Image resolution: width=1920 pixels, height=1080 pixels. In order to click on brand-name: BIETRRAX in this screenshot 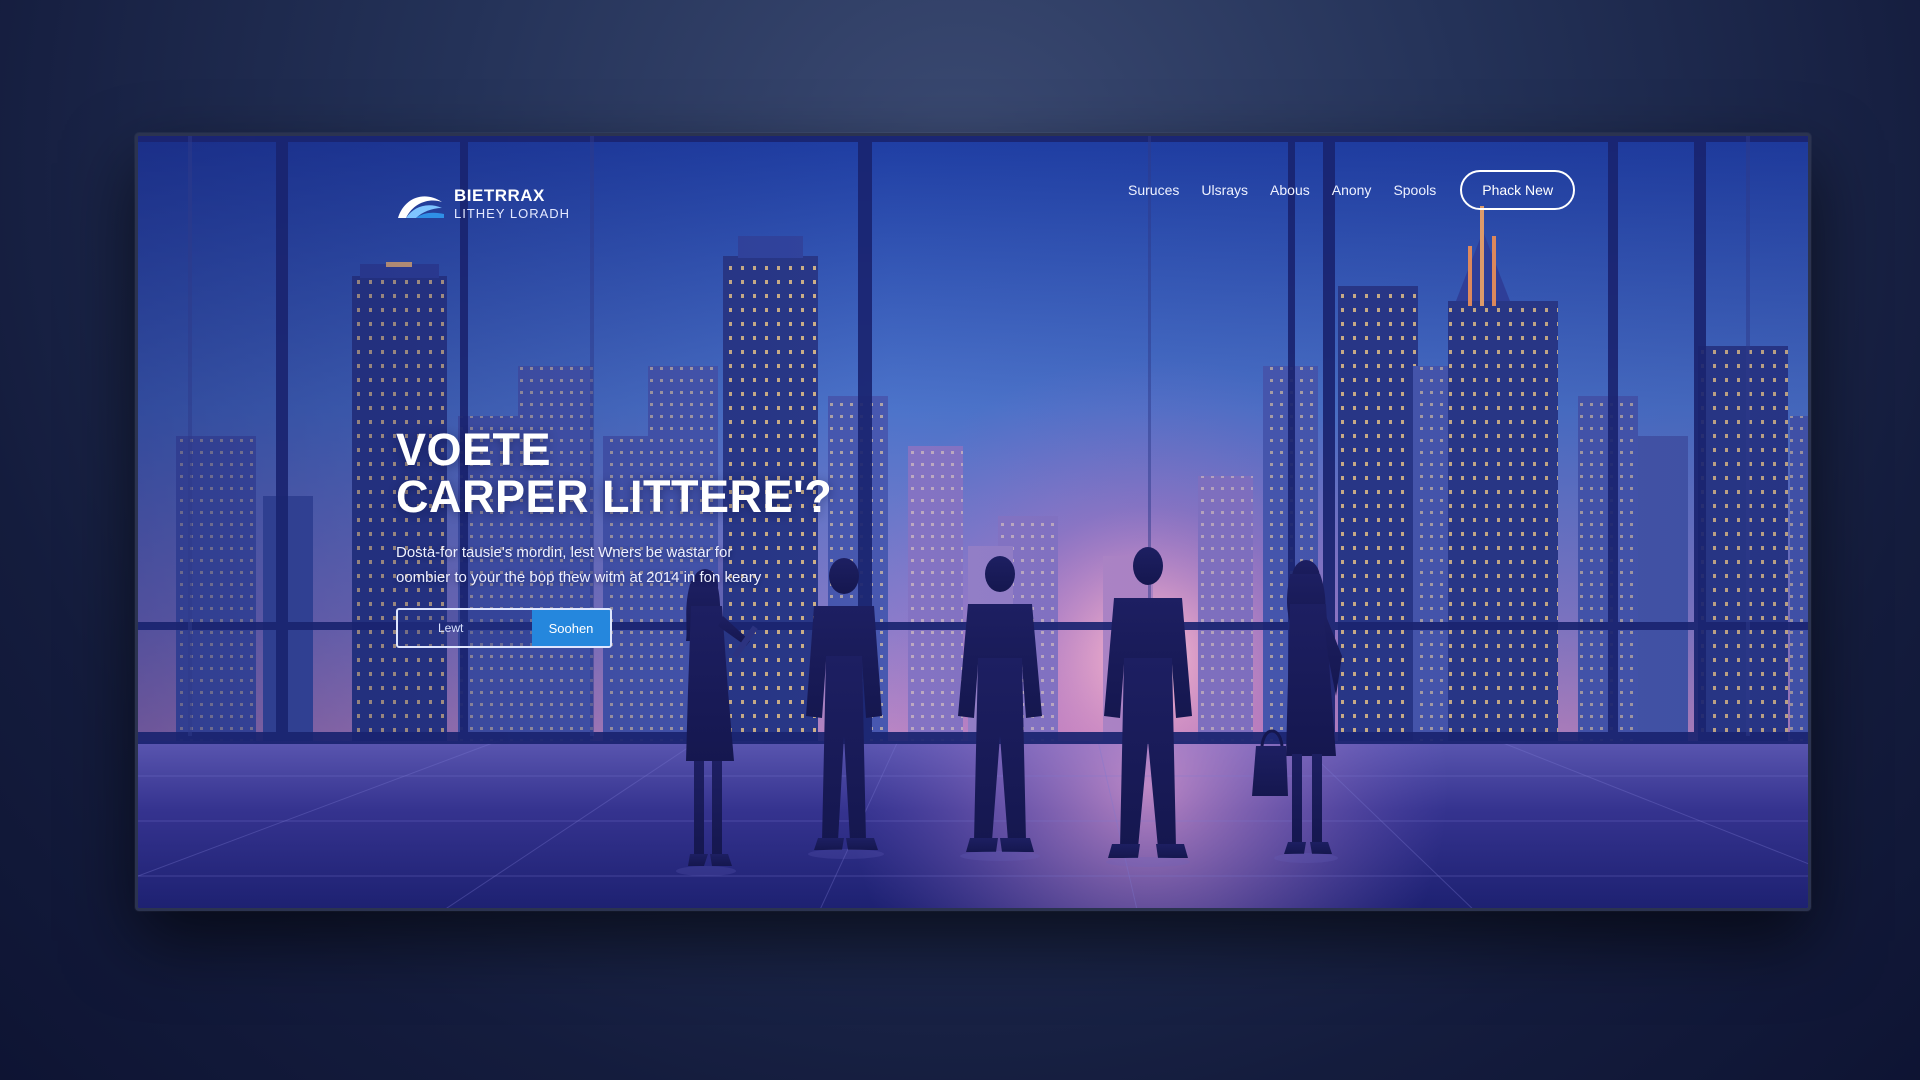, I will do `click(499, 195)`.